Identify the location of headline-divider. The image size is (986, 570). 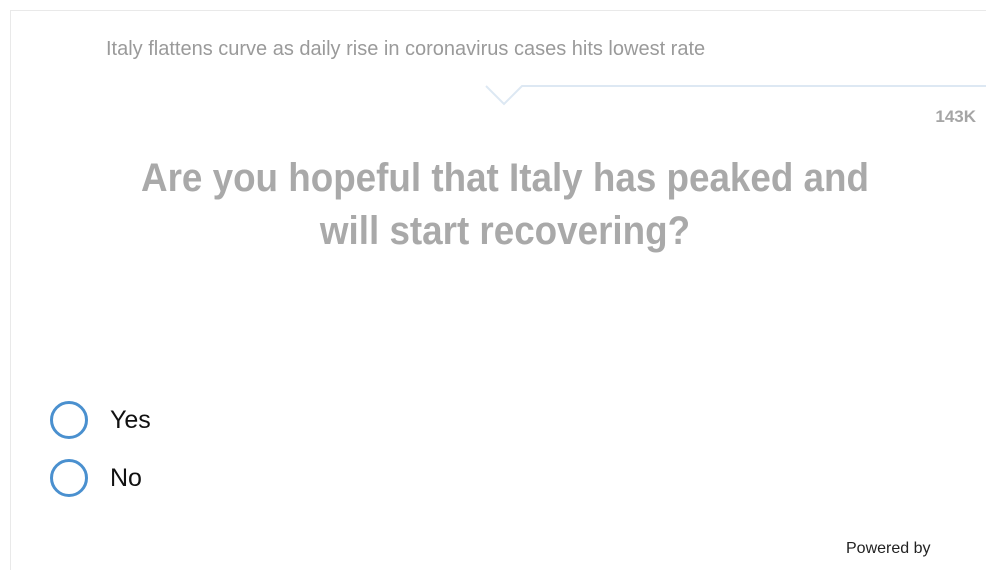
(735, 95).